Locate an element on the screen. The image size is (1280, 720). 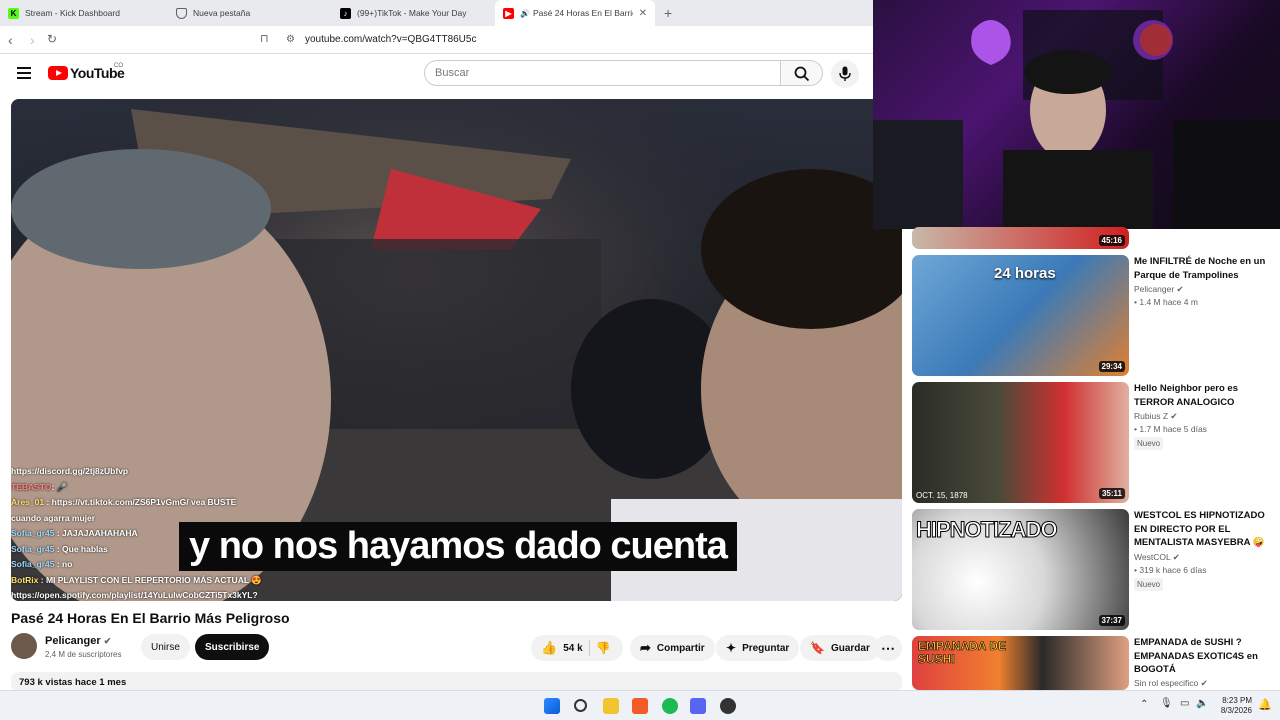
related-meta: • 319 k hace 6 días is located at coordinates (1170, 570).